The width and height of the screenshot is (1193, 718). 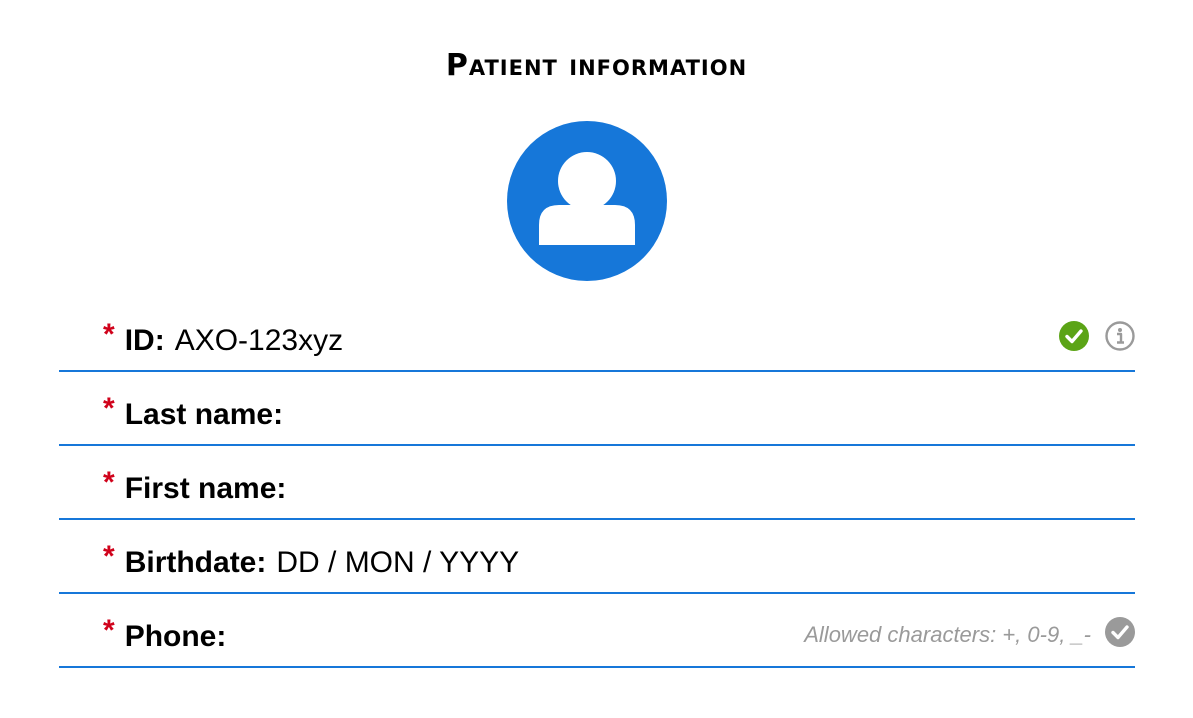 I want to click on user-avatar-icon, so click(x=587, y=201).